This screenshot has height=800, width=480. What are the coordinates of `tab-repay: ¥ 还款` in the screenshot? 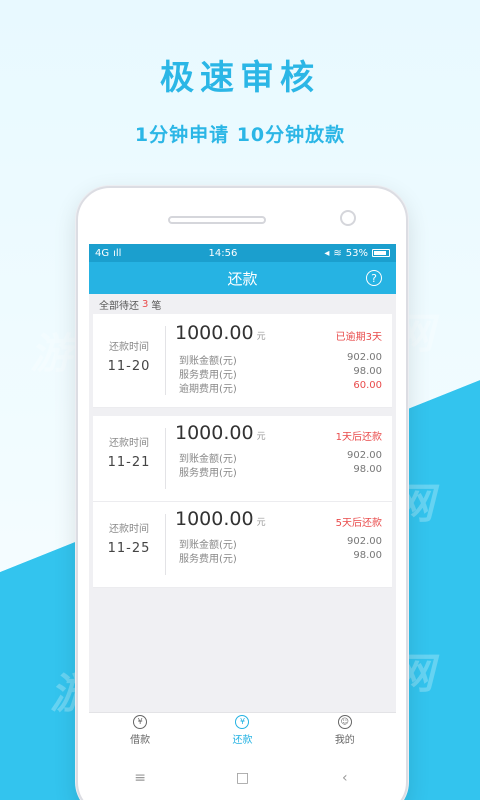 It's located at (242, 730).